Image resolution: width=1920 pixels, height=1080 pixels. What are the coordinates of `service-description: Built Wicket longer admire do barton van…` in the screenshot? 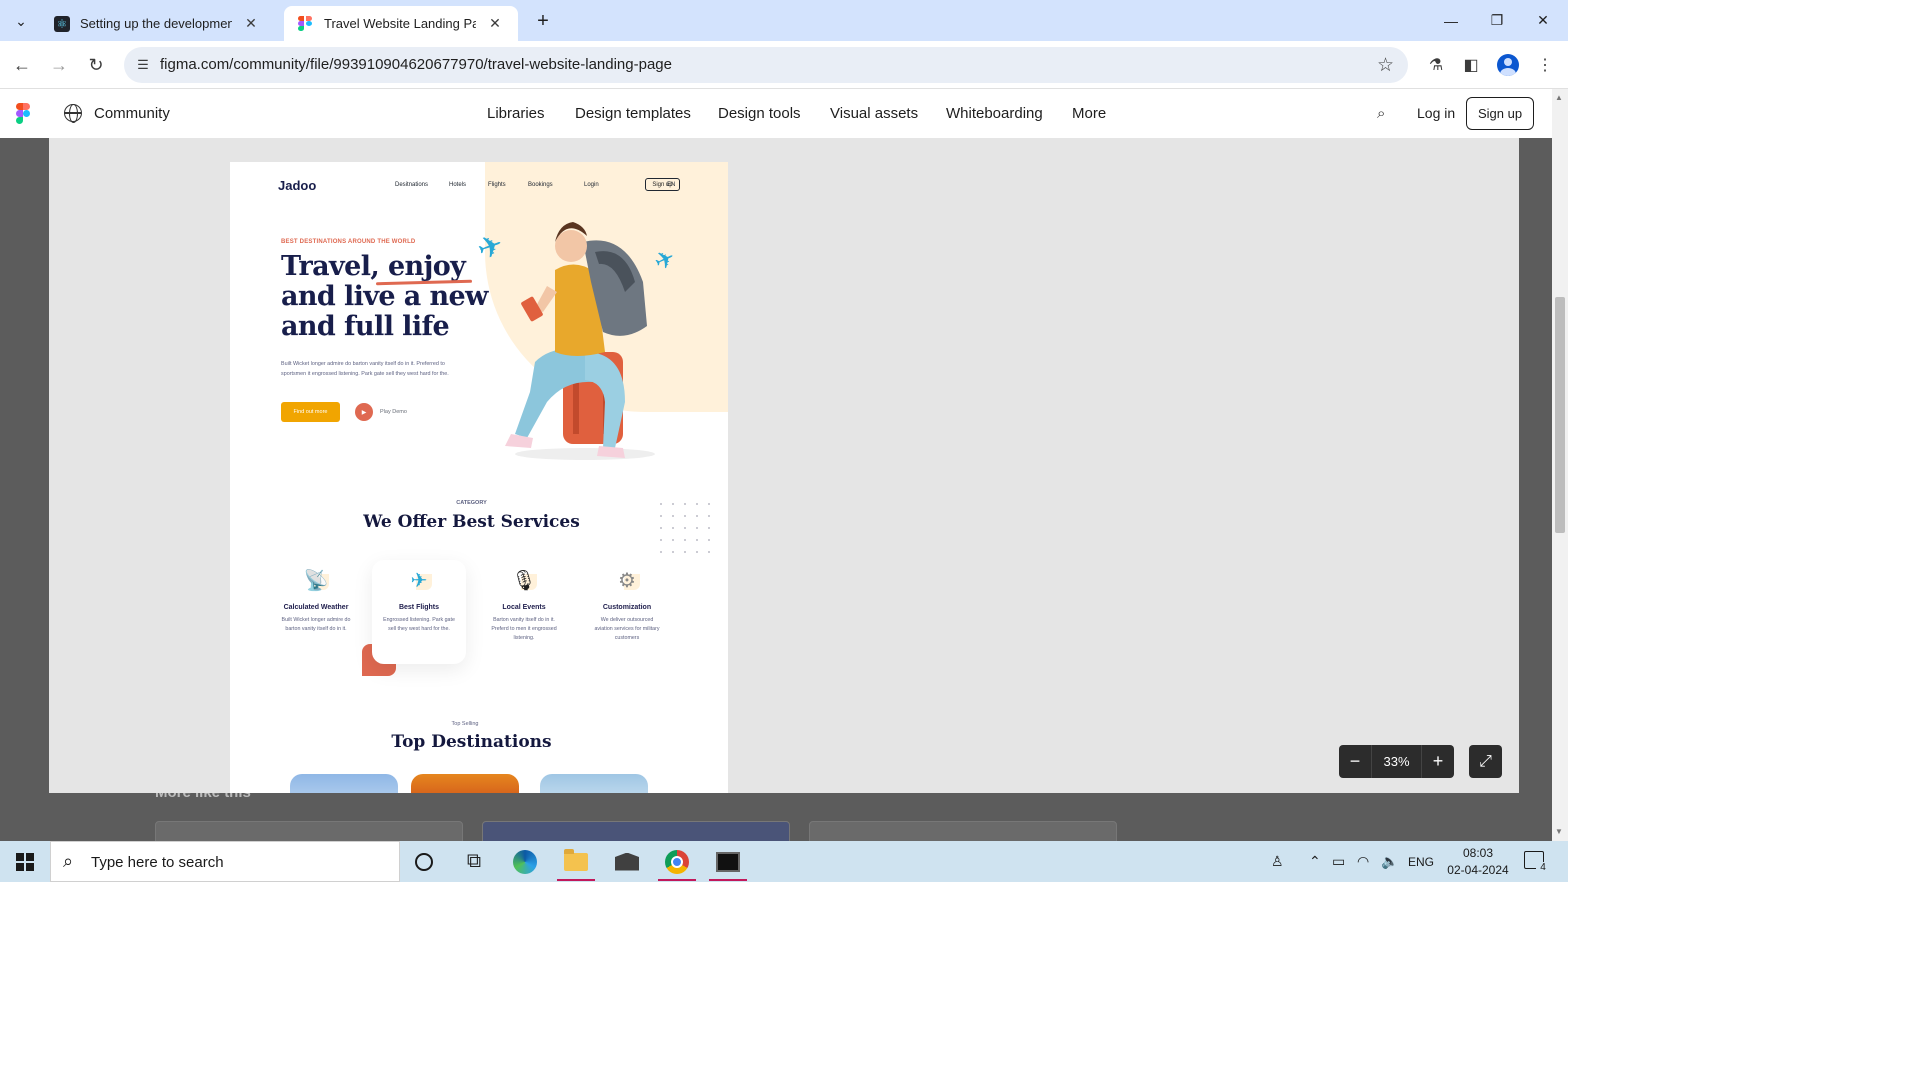 It's located at (316, 624).